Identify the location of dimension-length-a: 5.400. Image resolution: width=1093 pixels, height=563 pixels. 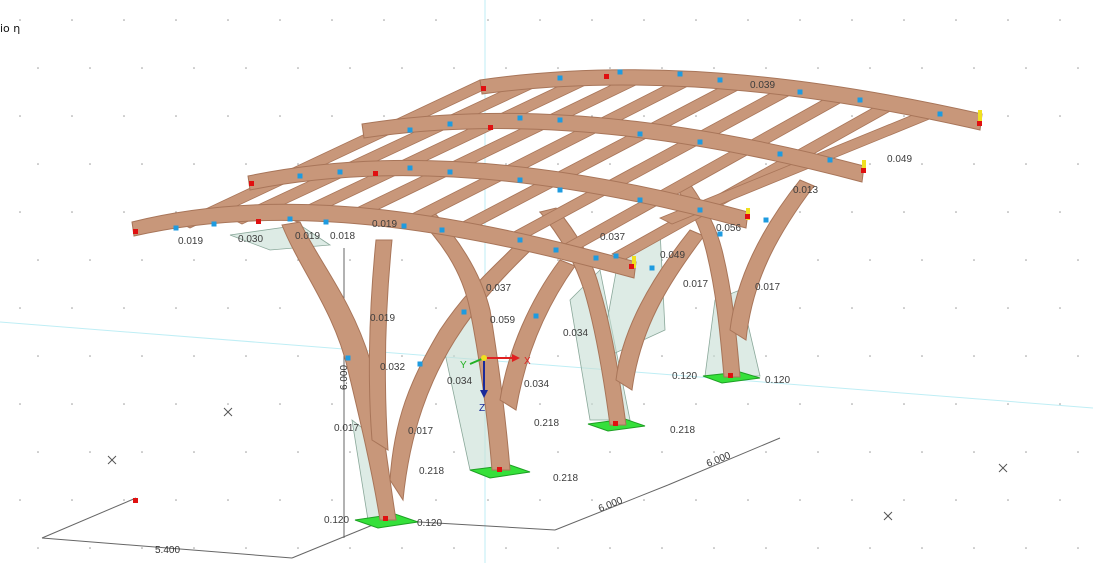
(167, 550).